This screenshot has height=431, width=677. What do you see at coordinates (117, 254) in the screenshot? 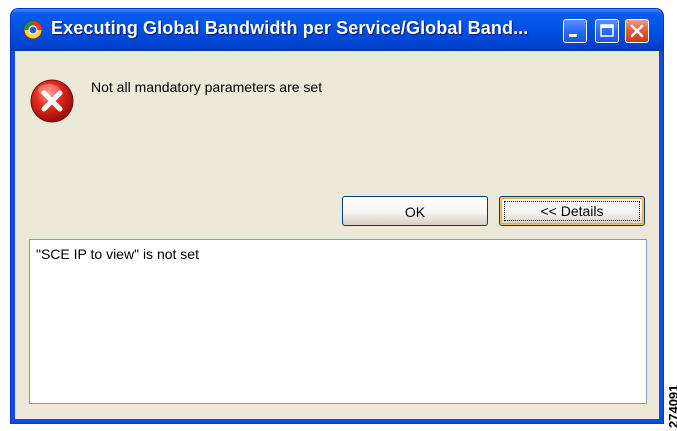
I see `details-text: "SCE IP to view" is not set` at bounding box center [117, 254].